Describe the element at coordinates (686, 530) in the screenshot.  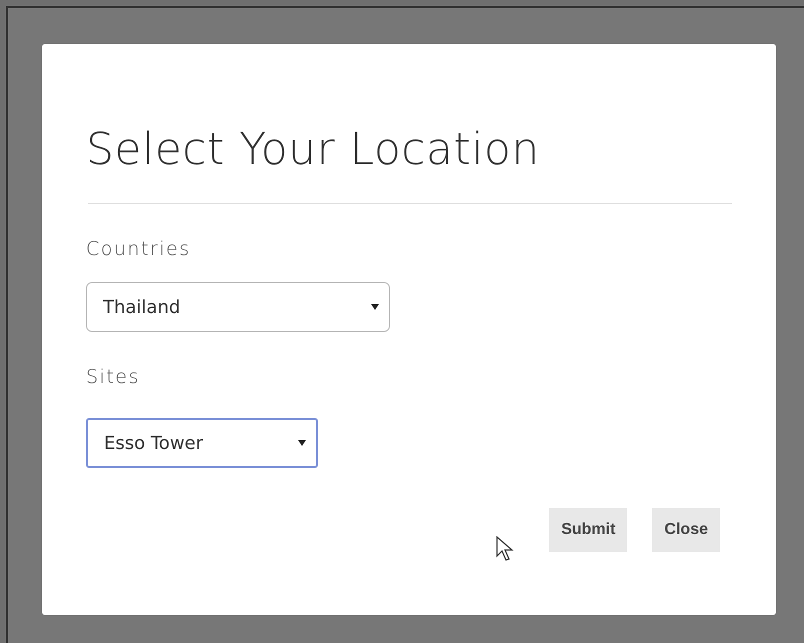
I see `dialog-button: Close` at that location.